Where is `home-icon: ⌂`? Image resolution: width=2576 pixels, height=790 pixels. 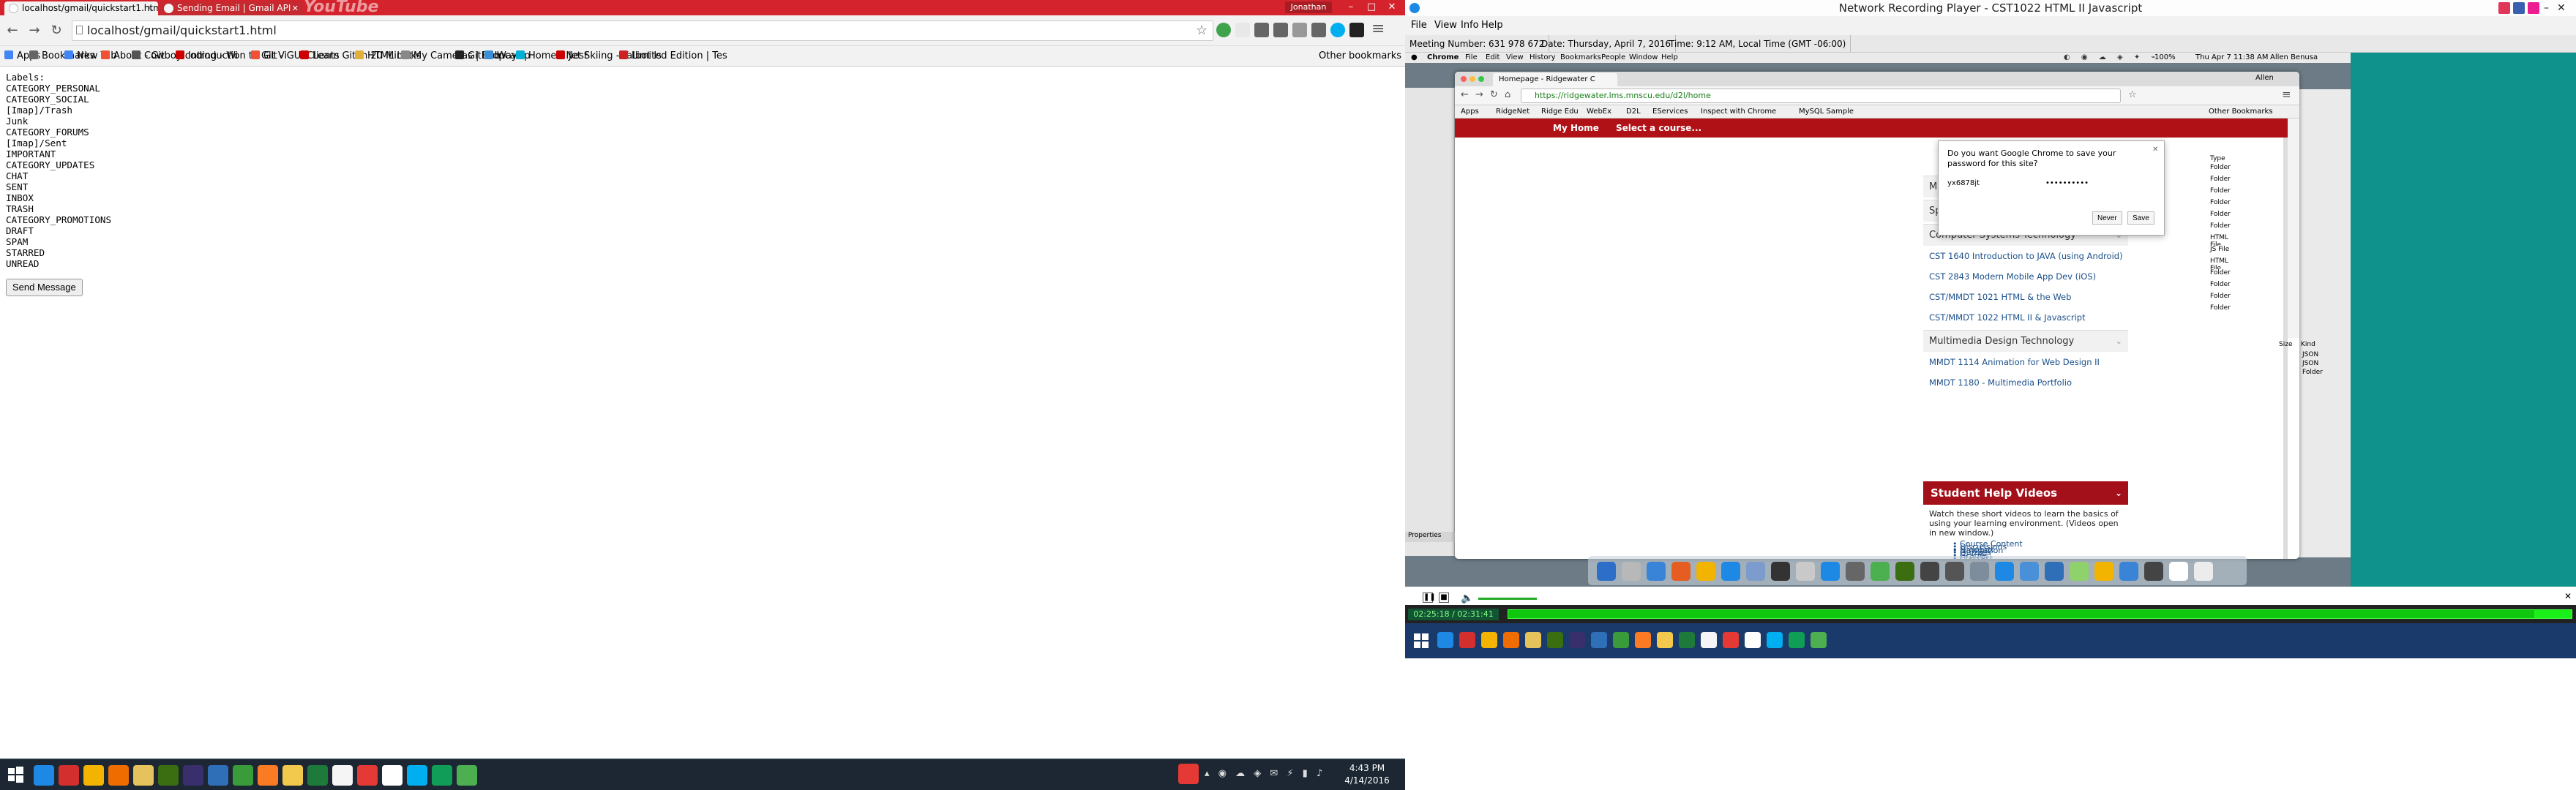
home-icon: ⌂ is located at coordinates (1507, 94).